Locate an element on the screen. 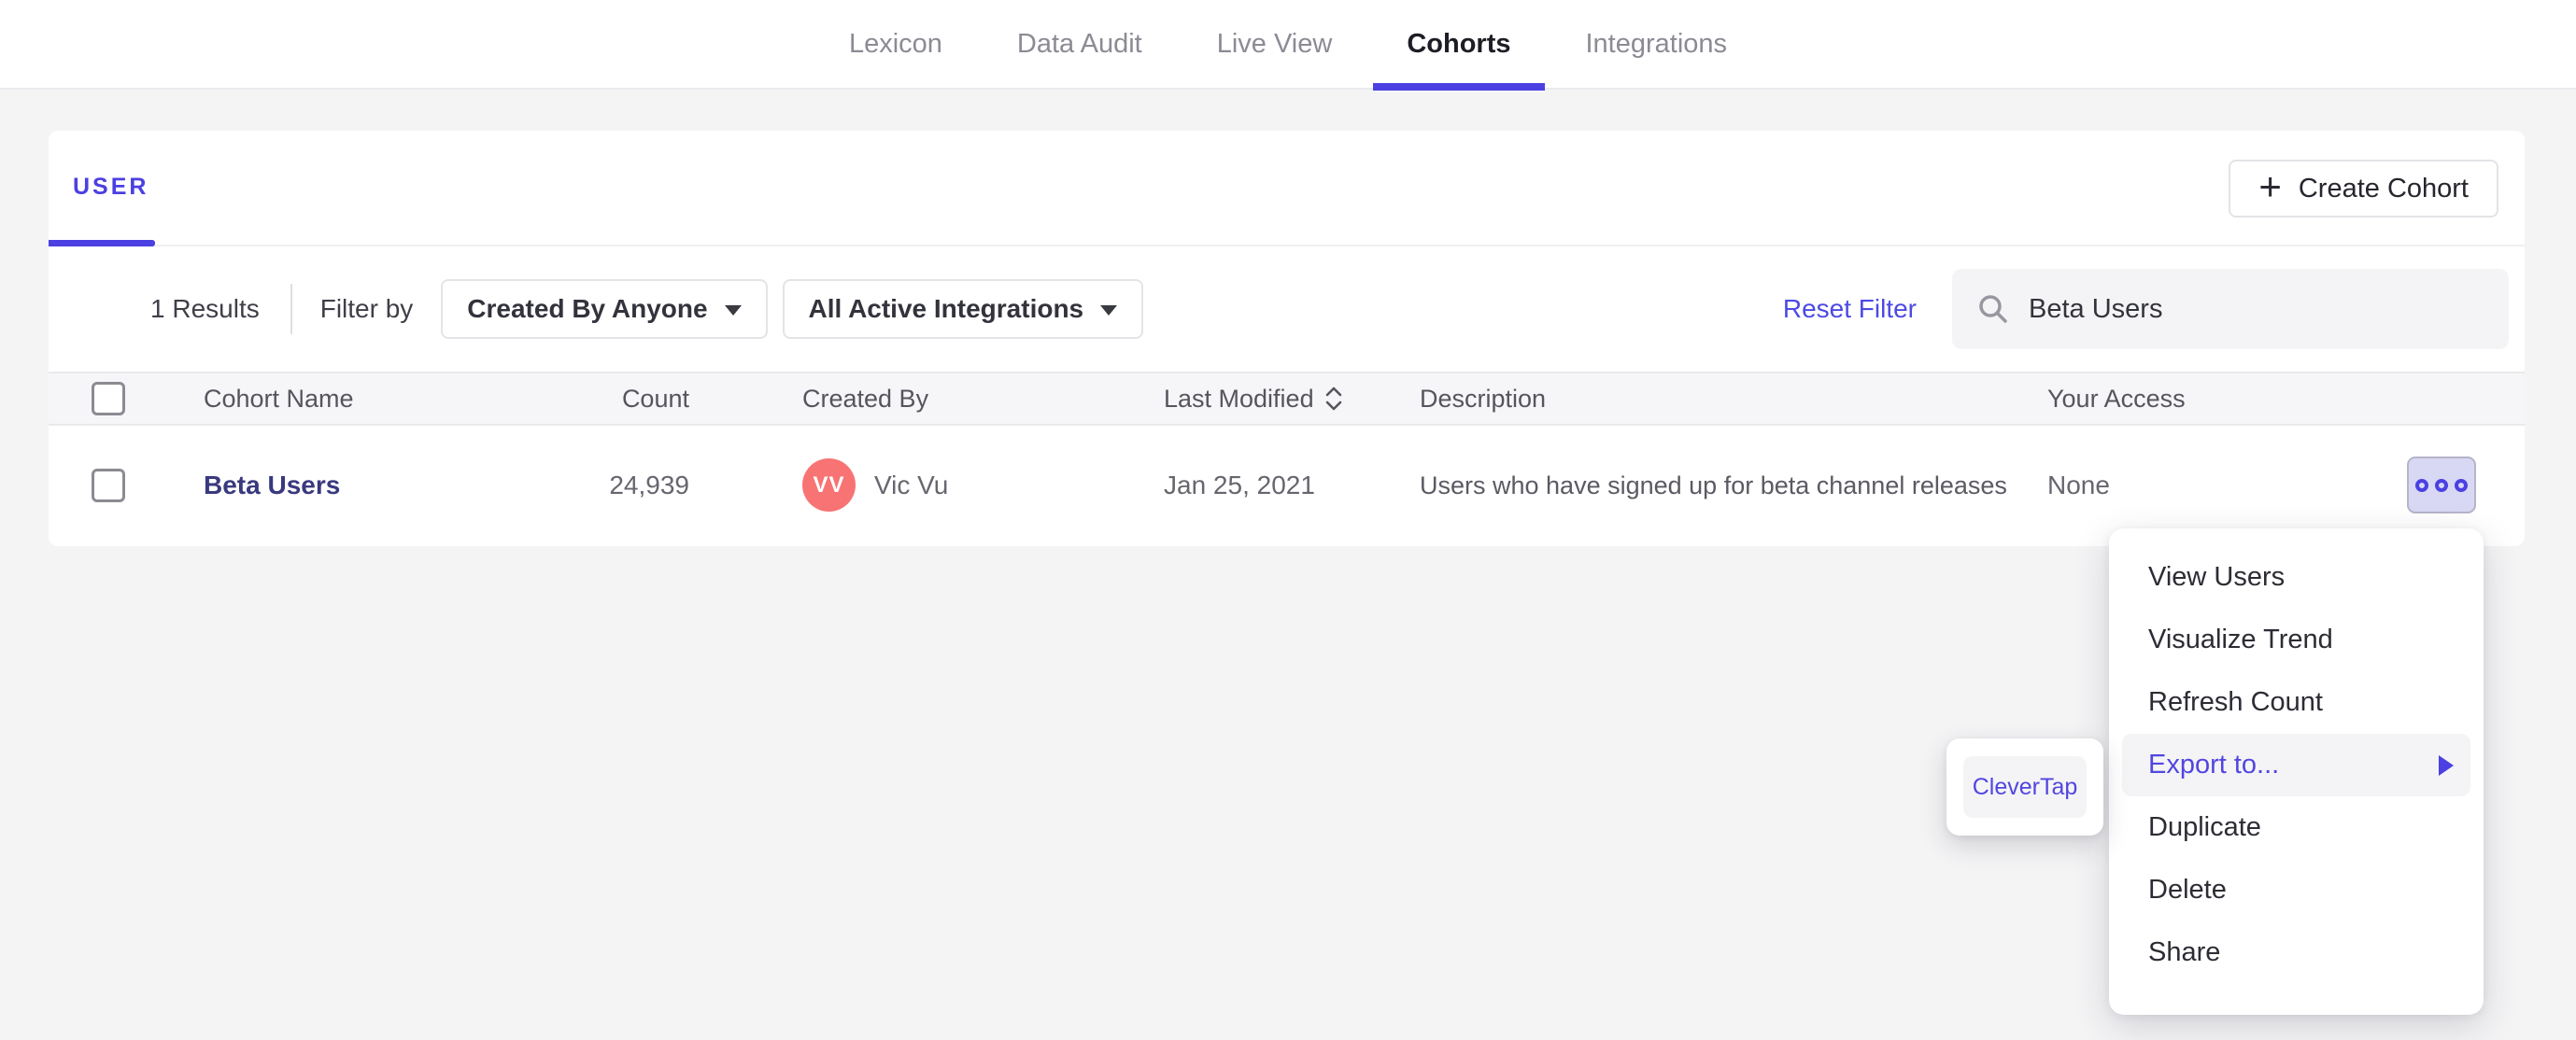 The width and height of the screenshot is (2576, 1040). nav-tab-cohorts-label: Cohorts is located at coordinates (1459, 43).